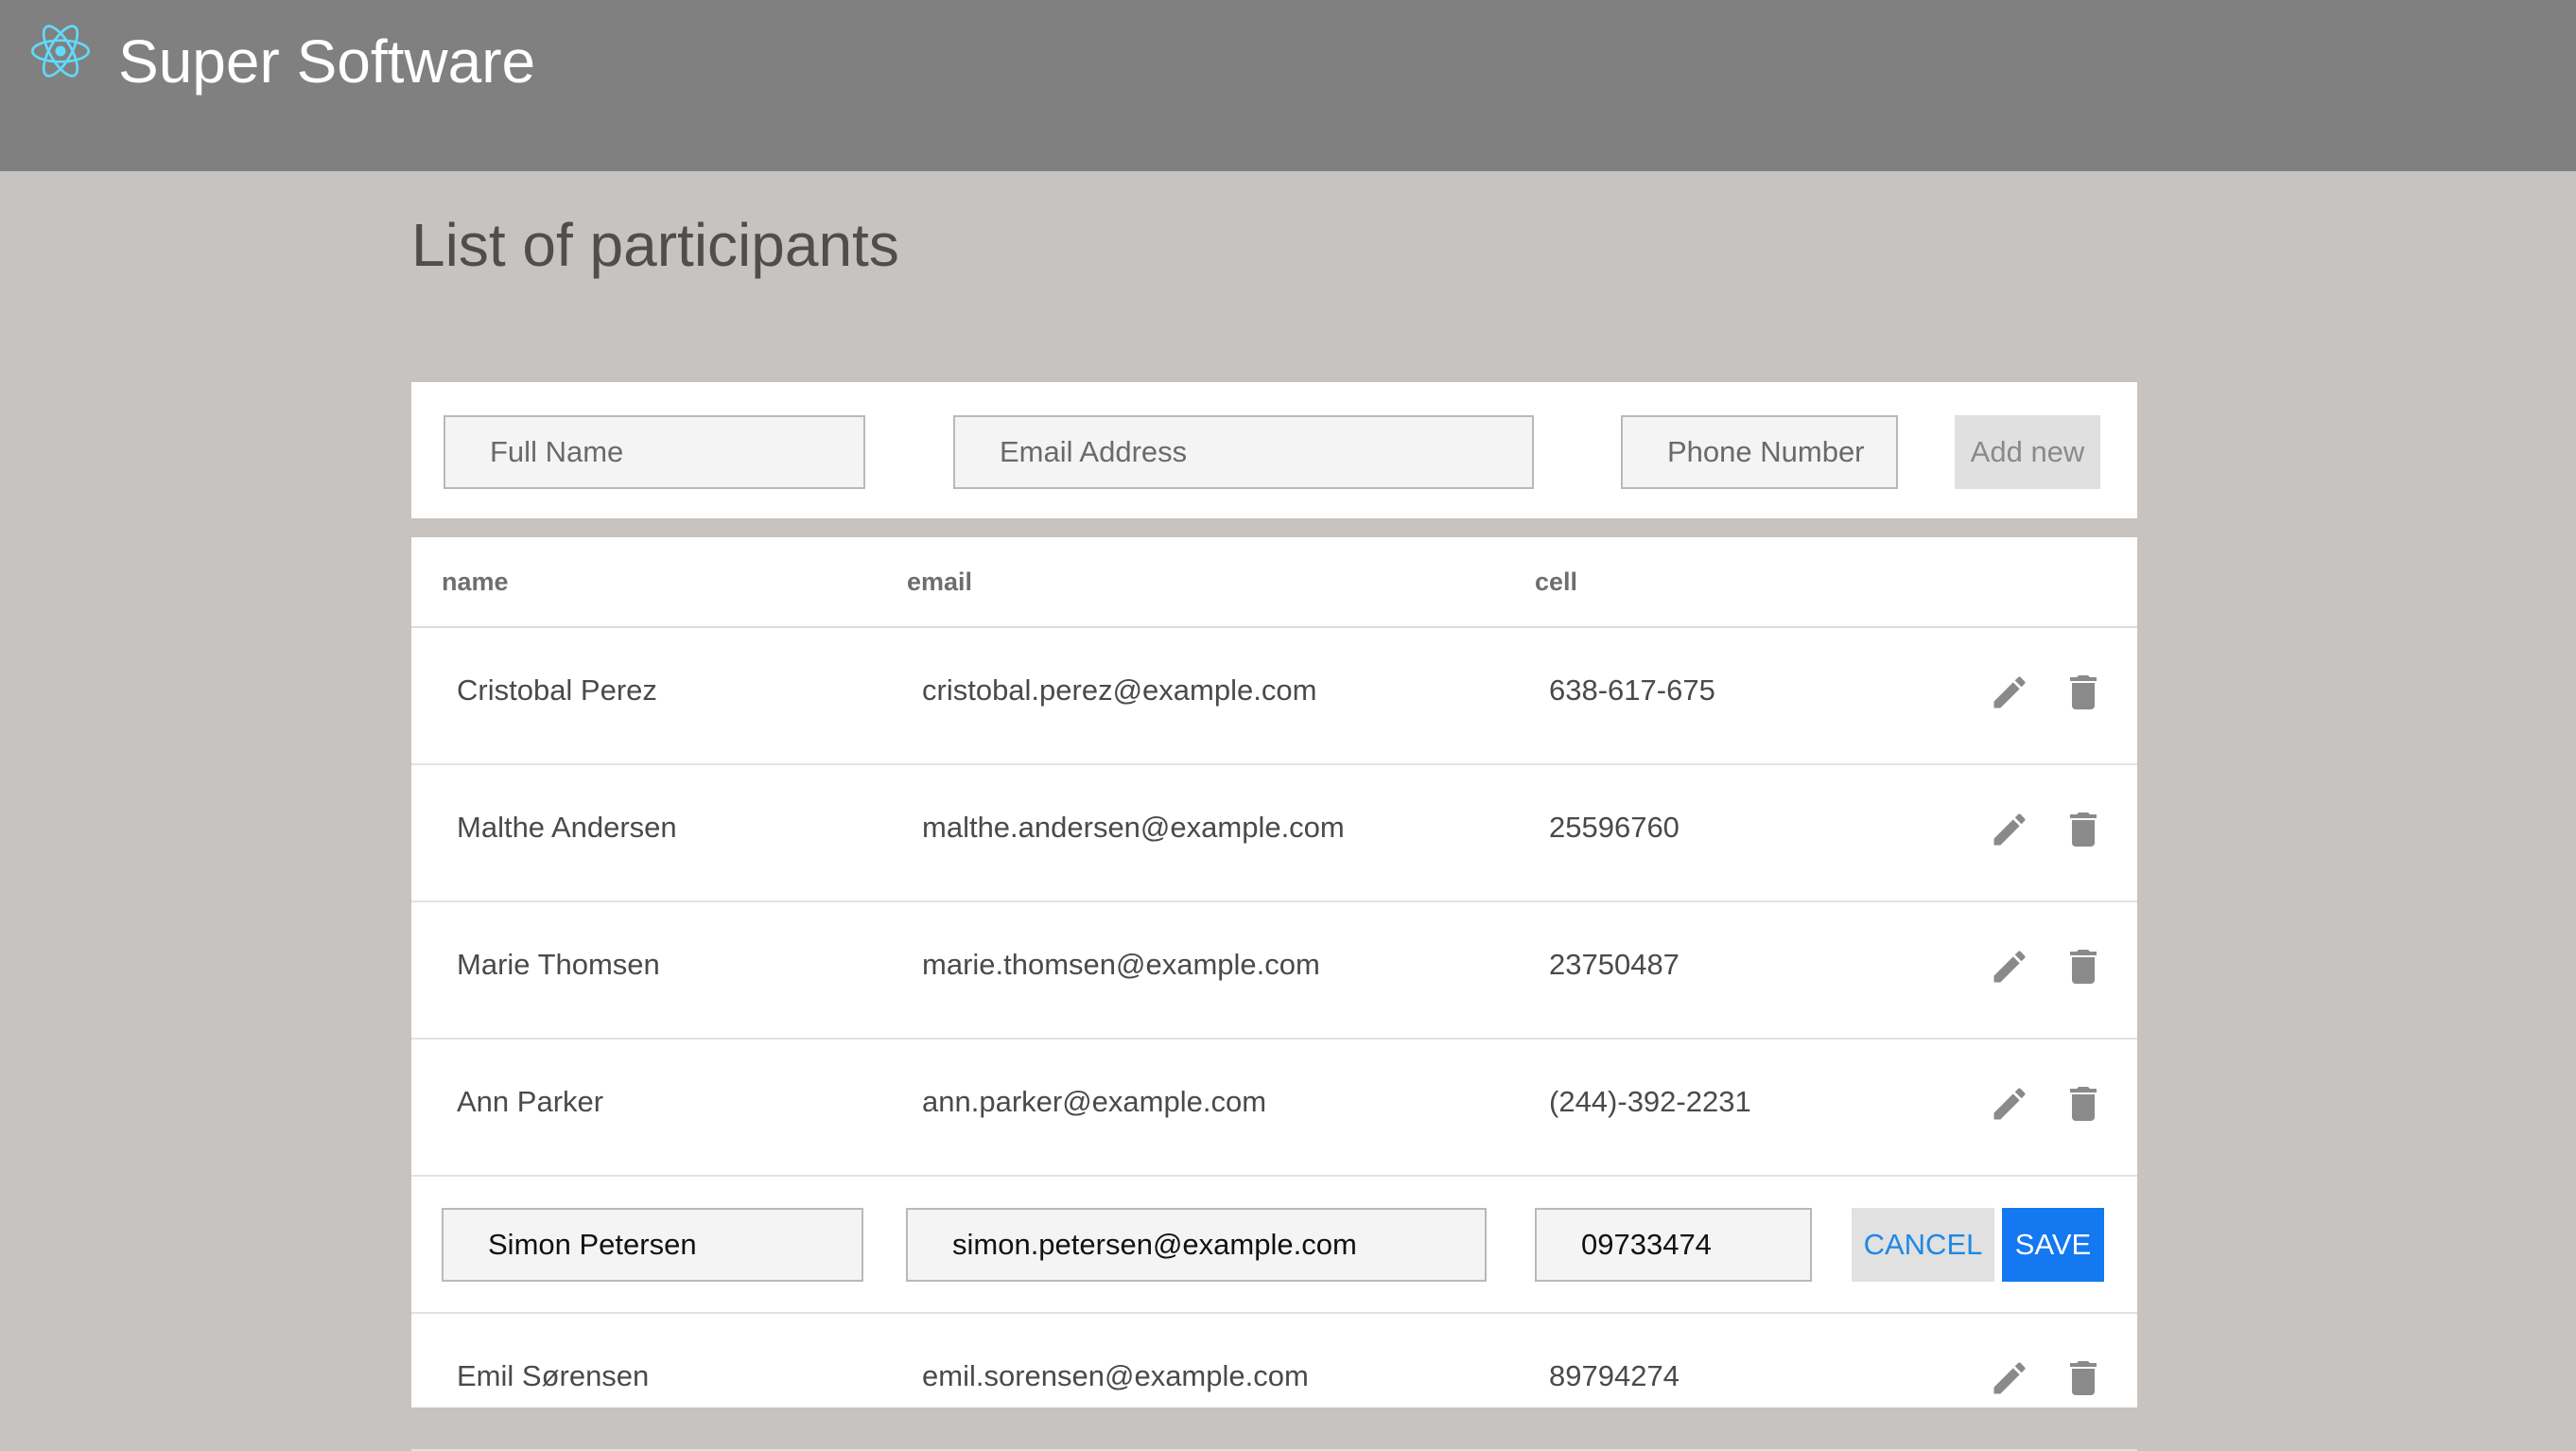 Image resolution: width=2576 pixels, height=1451 pixels. Describe the element at coordinates (1673, 1245) in the screenshot. I see `edit-cell-input` at that location.